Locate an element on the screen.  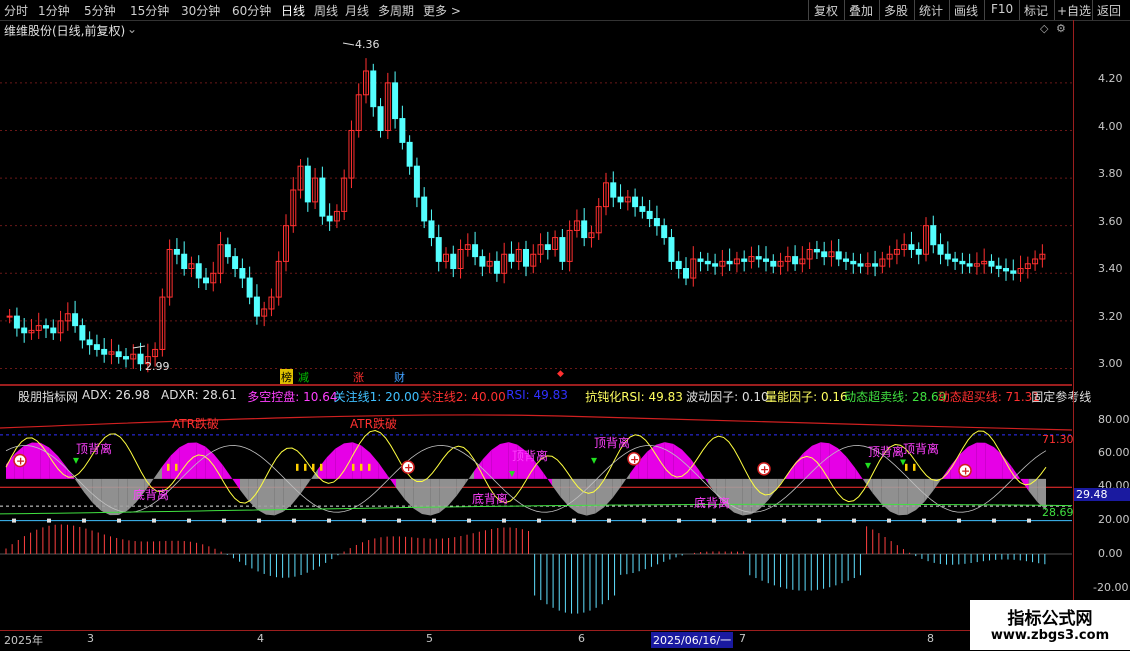
y-tick: 4.20 is located at coordinates (1110, 78).